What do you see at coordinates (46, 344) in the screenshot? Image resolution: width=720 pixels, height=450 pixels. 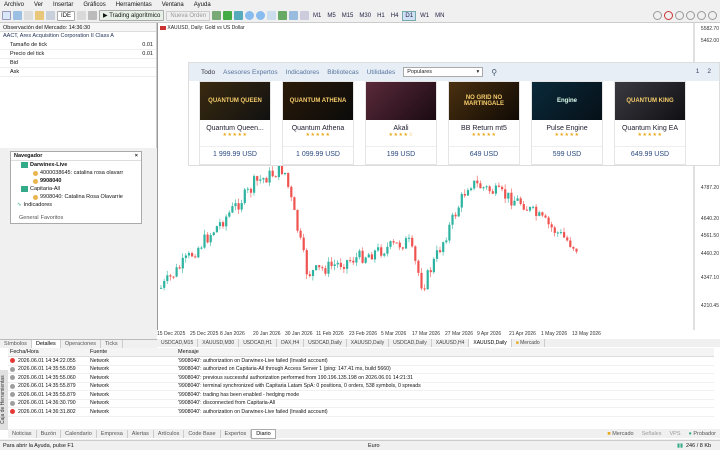 I see `tab-detalles: Detalles` at bounding box center [46, 344].